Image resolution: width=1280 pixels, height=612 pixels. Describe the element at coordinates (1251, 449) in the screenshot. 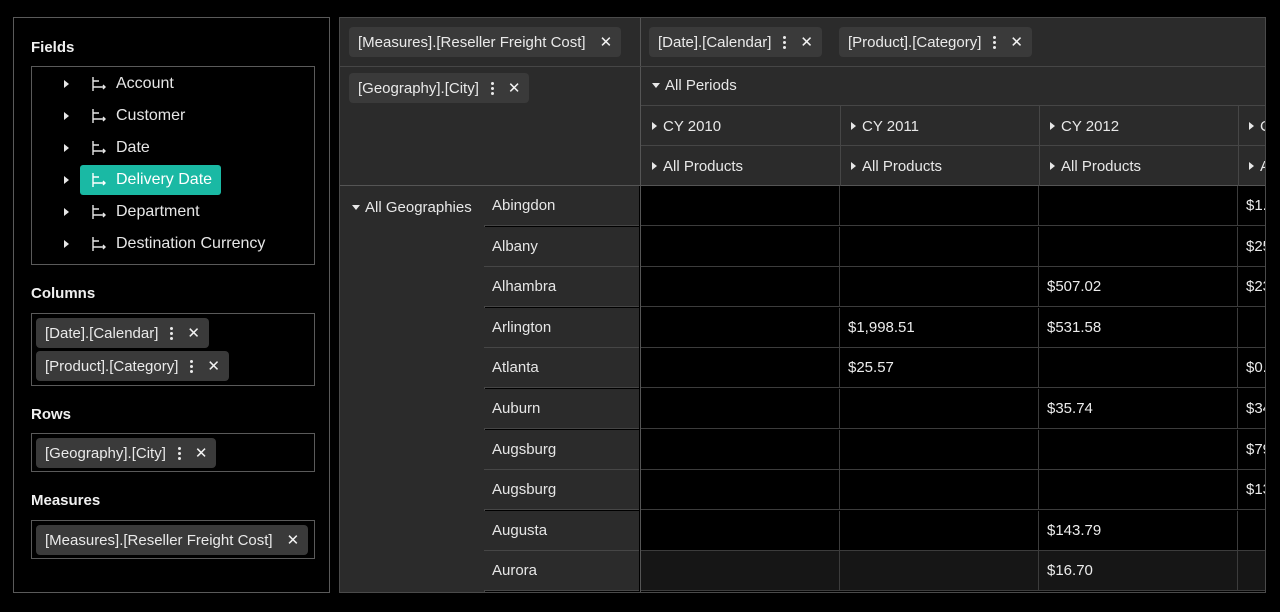

I see `value-cell: $79` at that location.